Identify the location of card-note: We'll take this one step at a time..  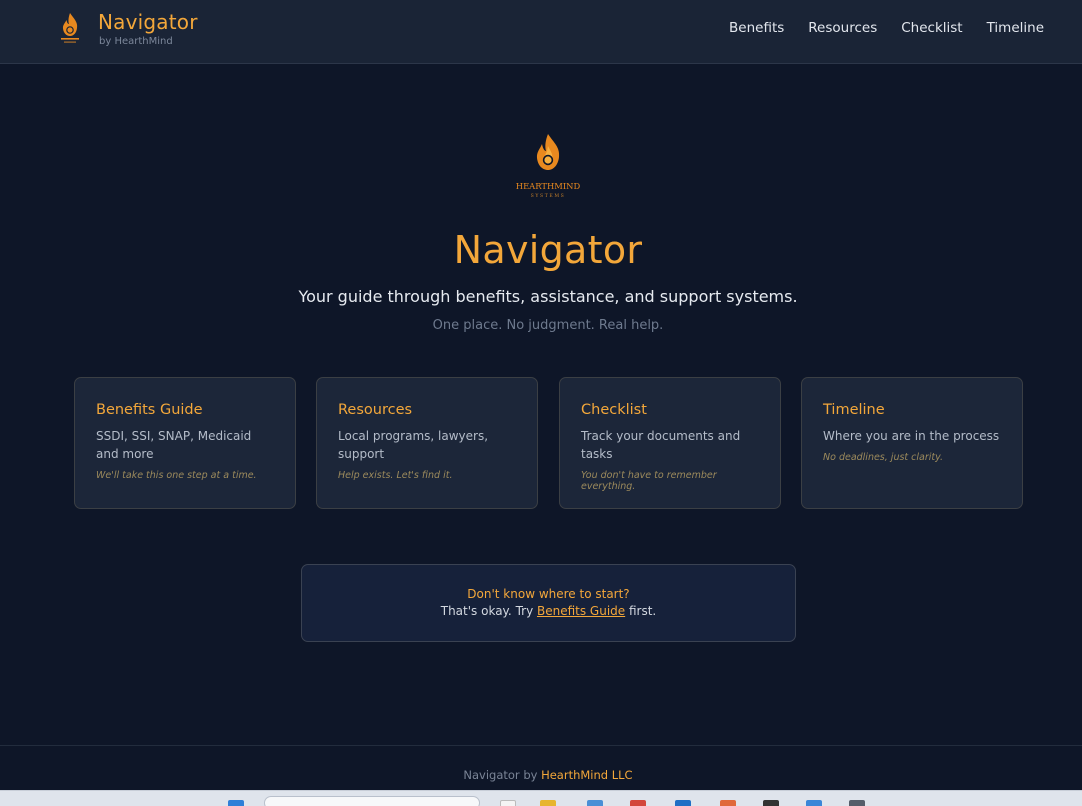
(176, 475).